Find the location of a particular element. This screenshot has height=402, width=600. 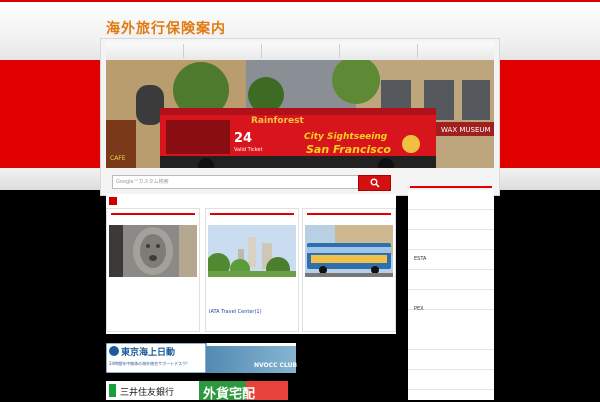

top-accent-line is located at coordinates (300, 1).